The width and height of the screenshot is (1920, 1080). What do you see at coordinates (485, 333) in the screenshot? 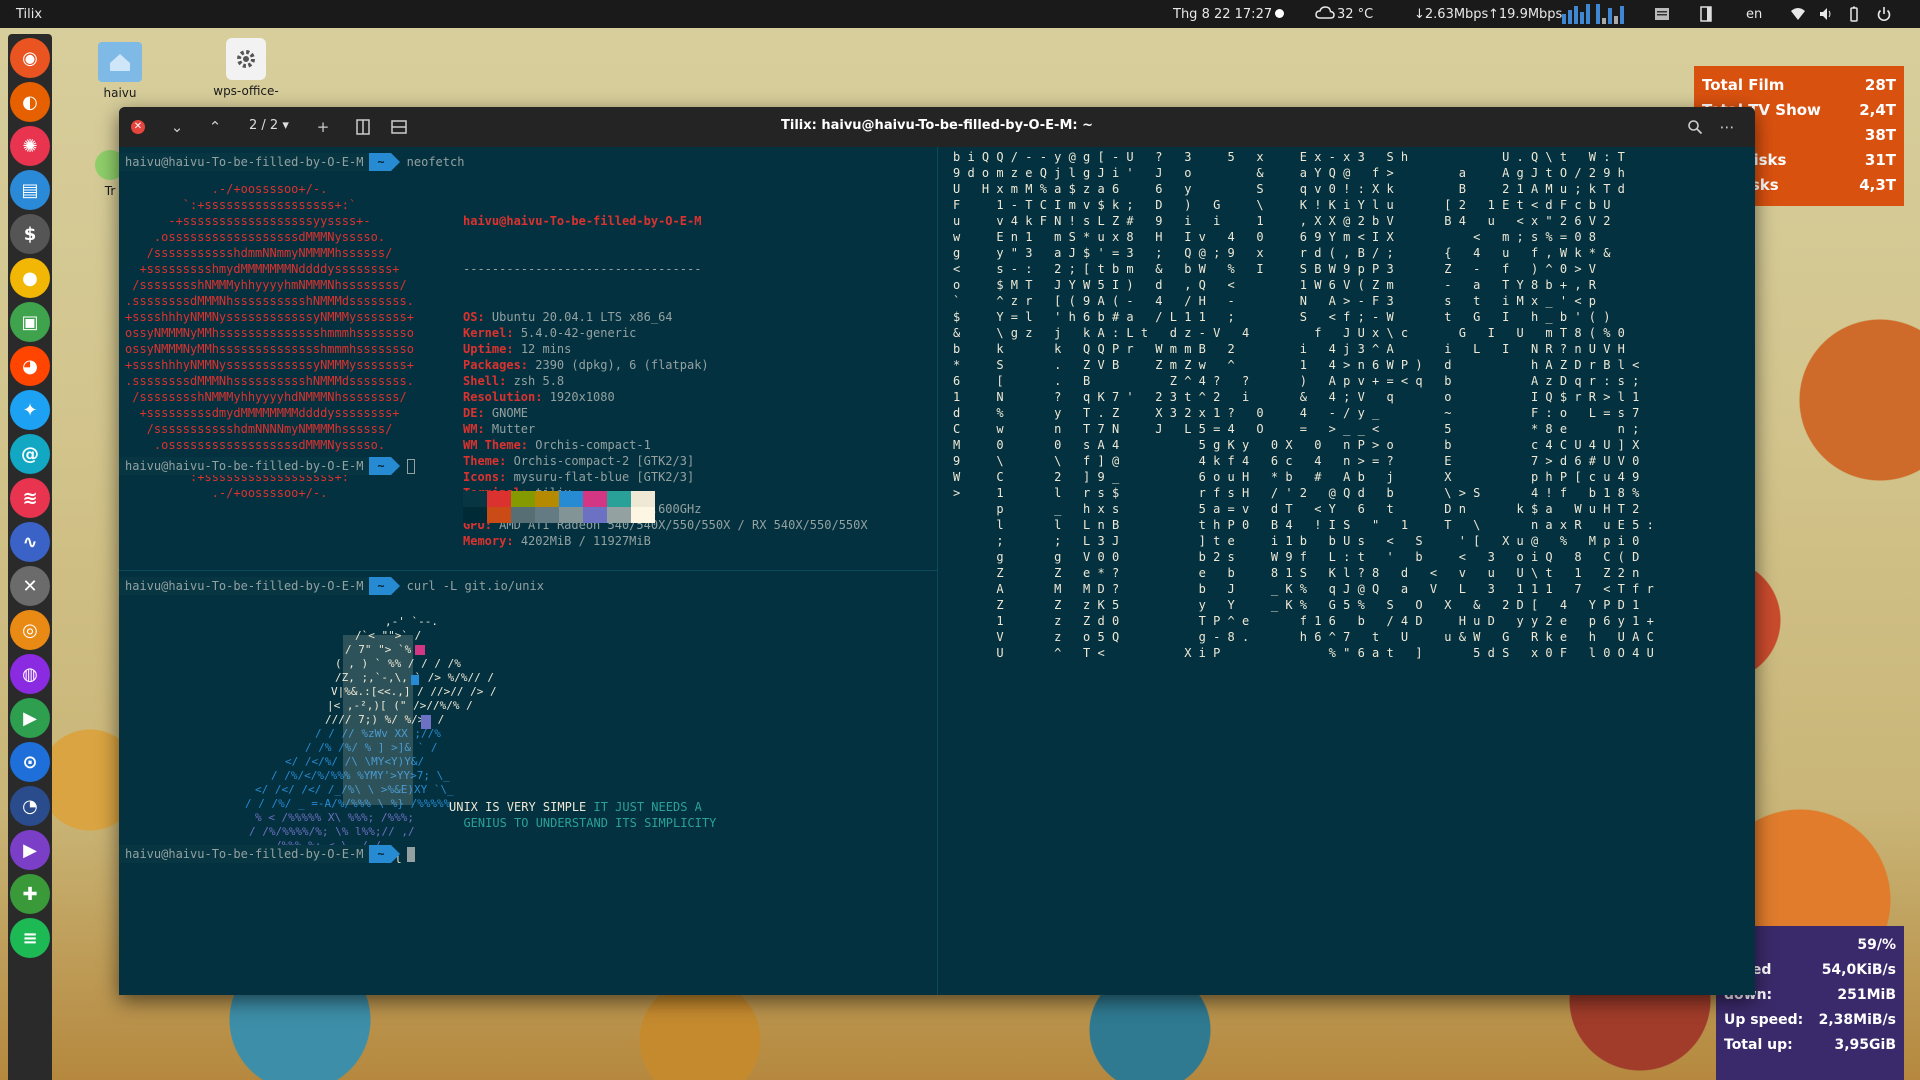
I see `info-key: Kernel` at bounding box center [485, 333].